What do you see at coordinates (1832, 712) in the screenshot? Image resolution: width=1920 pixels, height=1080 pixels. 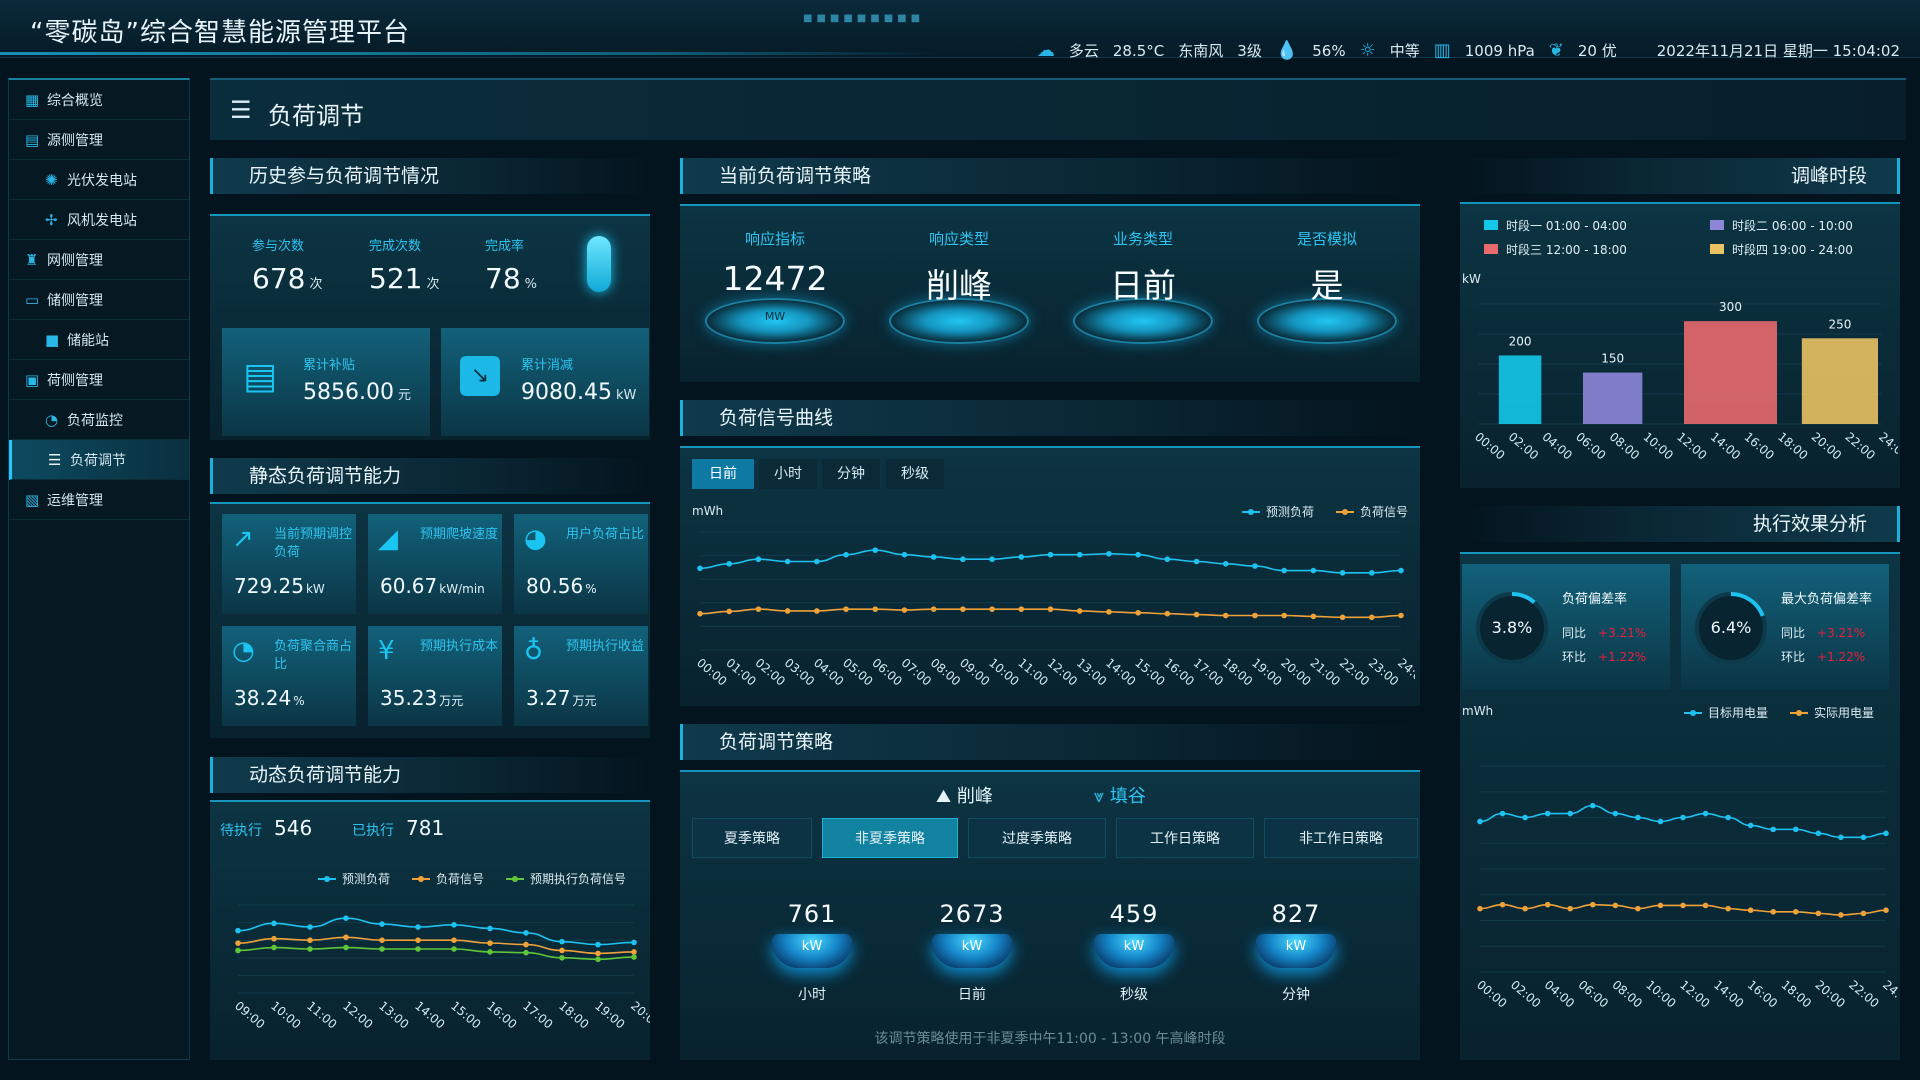 I see `legend-item: 实际用电量` at bounding box center [1832, 712].